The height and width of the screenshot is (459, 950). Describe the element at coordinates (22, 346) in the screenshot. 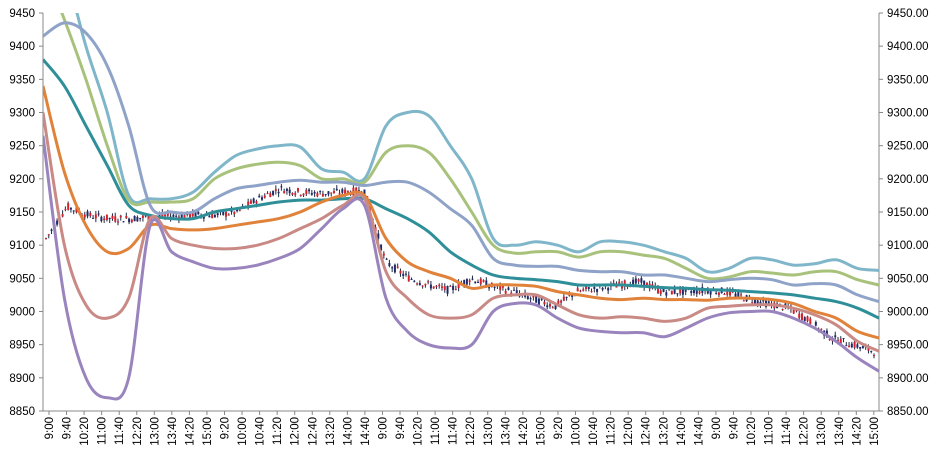

I see `y-tick-label-left: 8950` at that location.